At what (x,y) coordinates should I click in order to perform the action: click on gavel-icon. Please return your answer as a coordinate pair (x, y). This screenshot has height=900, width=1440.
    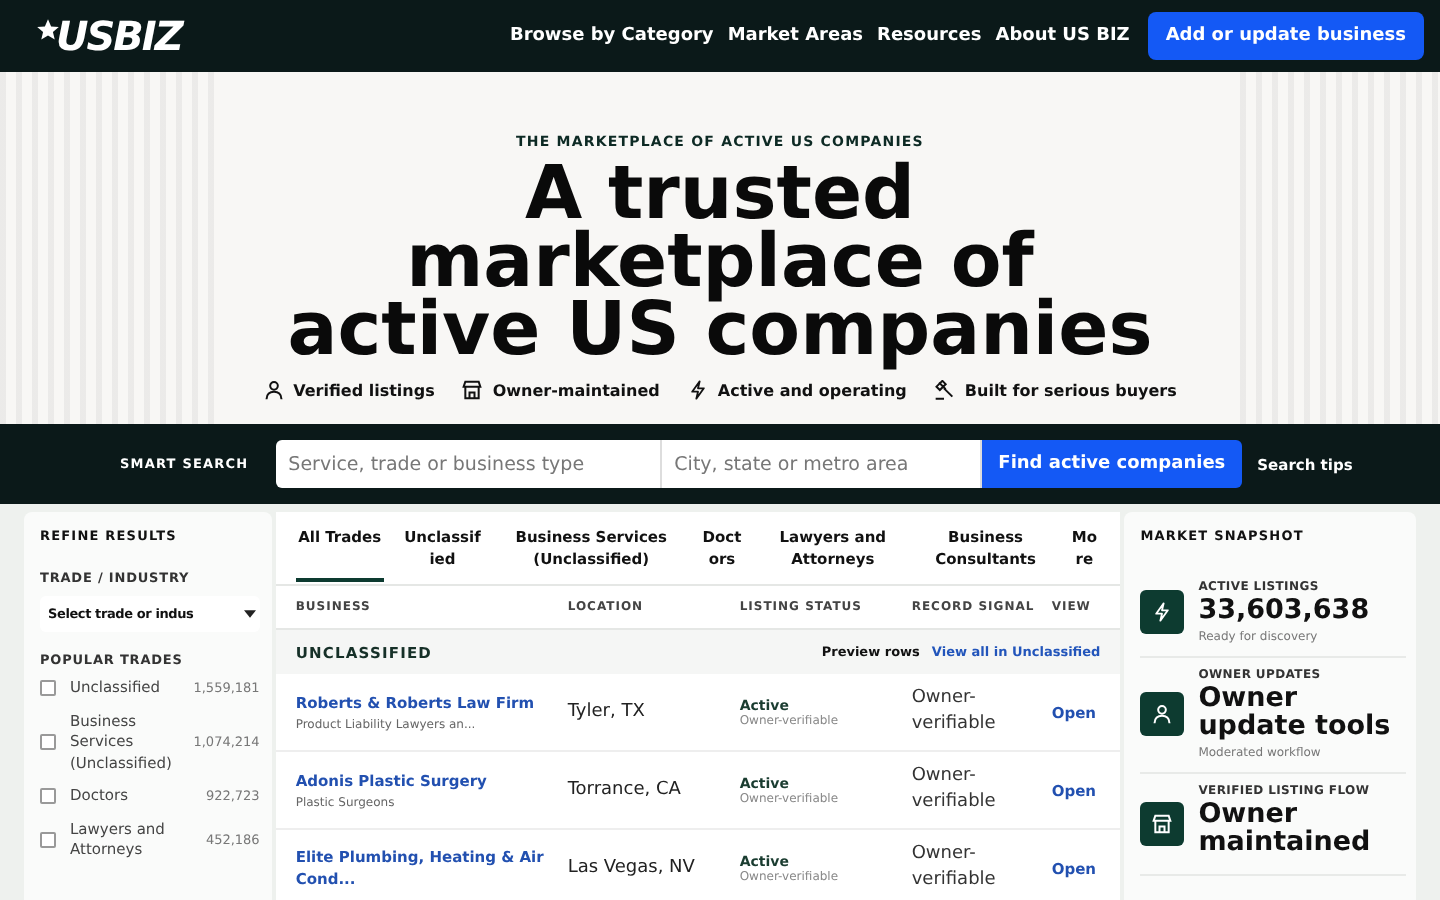
    Looking at the image, I should click on (944, 390).